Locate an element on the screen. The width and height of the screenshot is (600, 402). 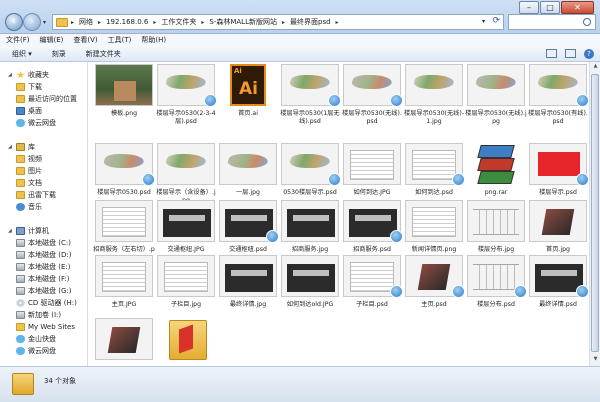
file-item: 楼层导示0530(有线).psd is located at coordinates (558, 103).